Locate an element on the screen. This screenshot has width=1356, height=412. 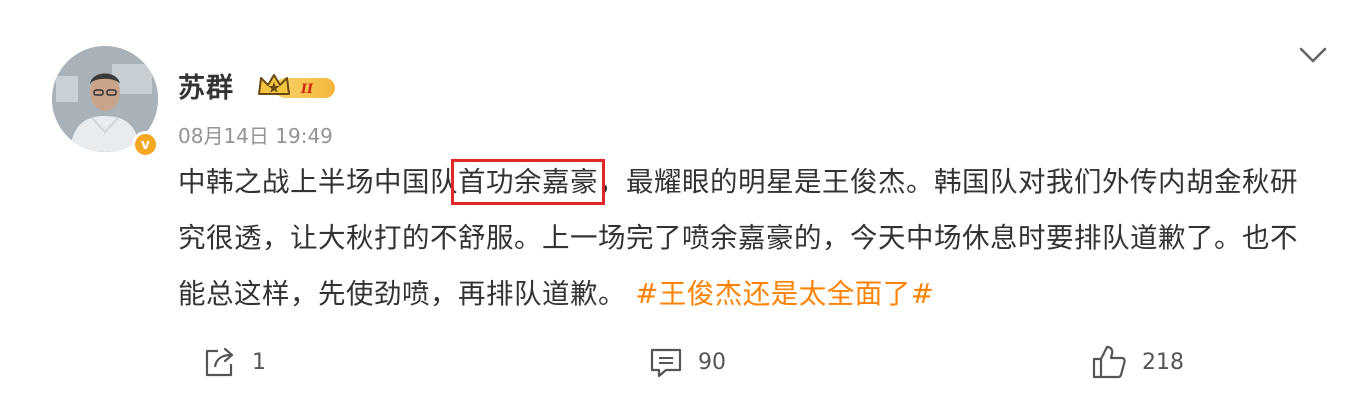
comment-icon is located at coordinates (666, 363).